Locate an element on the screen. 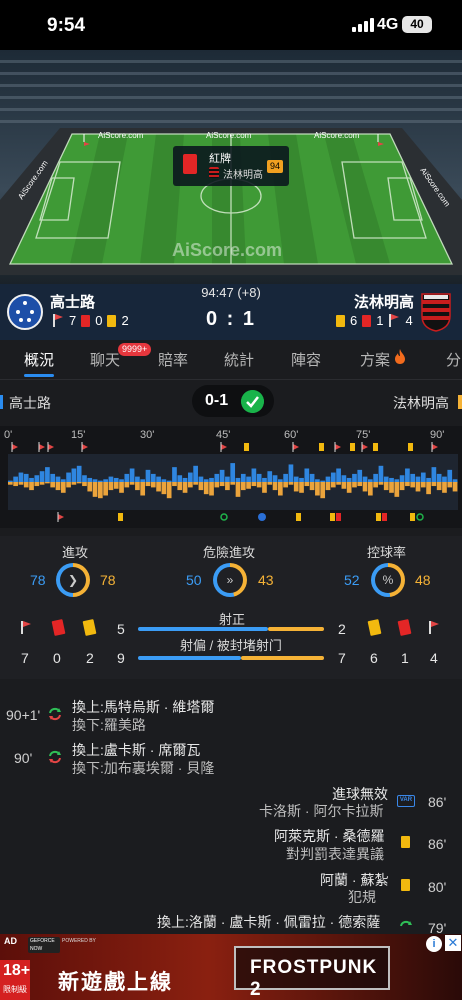 Image resolution: width=462 pixels, height=1000 pixels. danger-home-value: 50 is located at coordinates (194, 580).